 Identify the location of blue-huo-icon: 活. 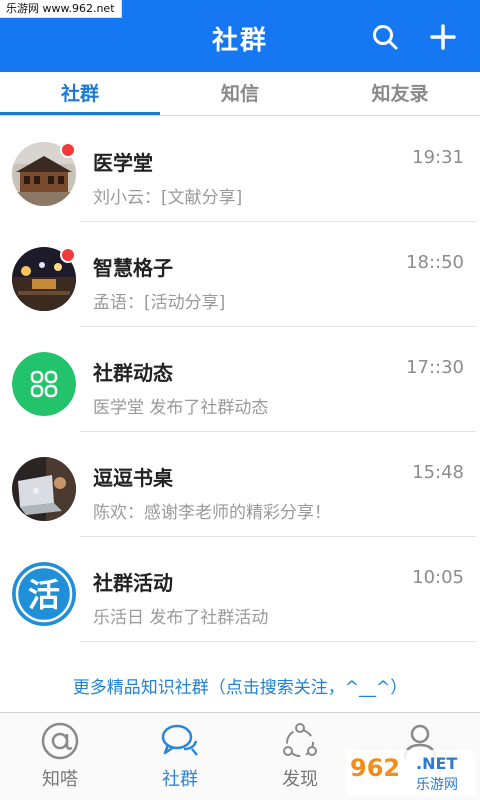
(44, 594).